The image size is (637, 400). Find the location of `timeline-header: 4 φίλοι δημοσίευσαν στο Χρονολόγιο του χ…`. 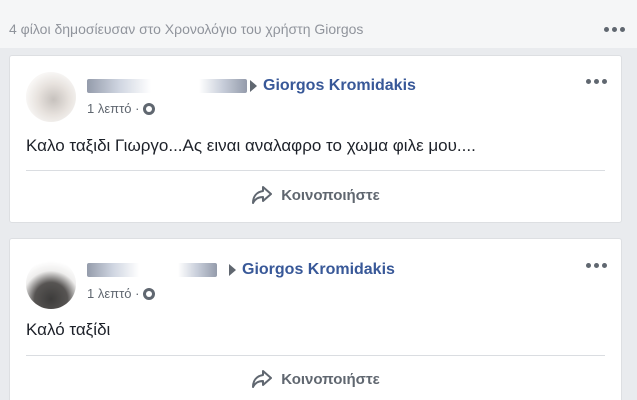

timeline-header: 4 φίλοι δημοσίευσαν στο Χρονολόγιο του χ… is located at coordinates (318, 24).